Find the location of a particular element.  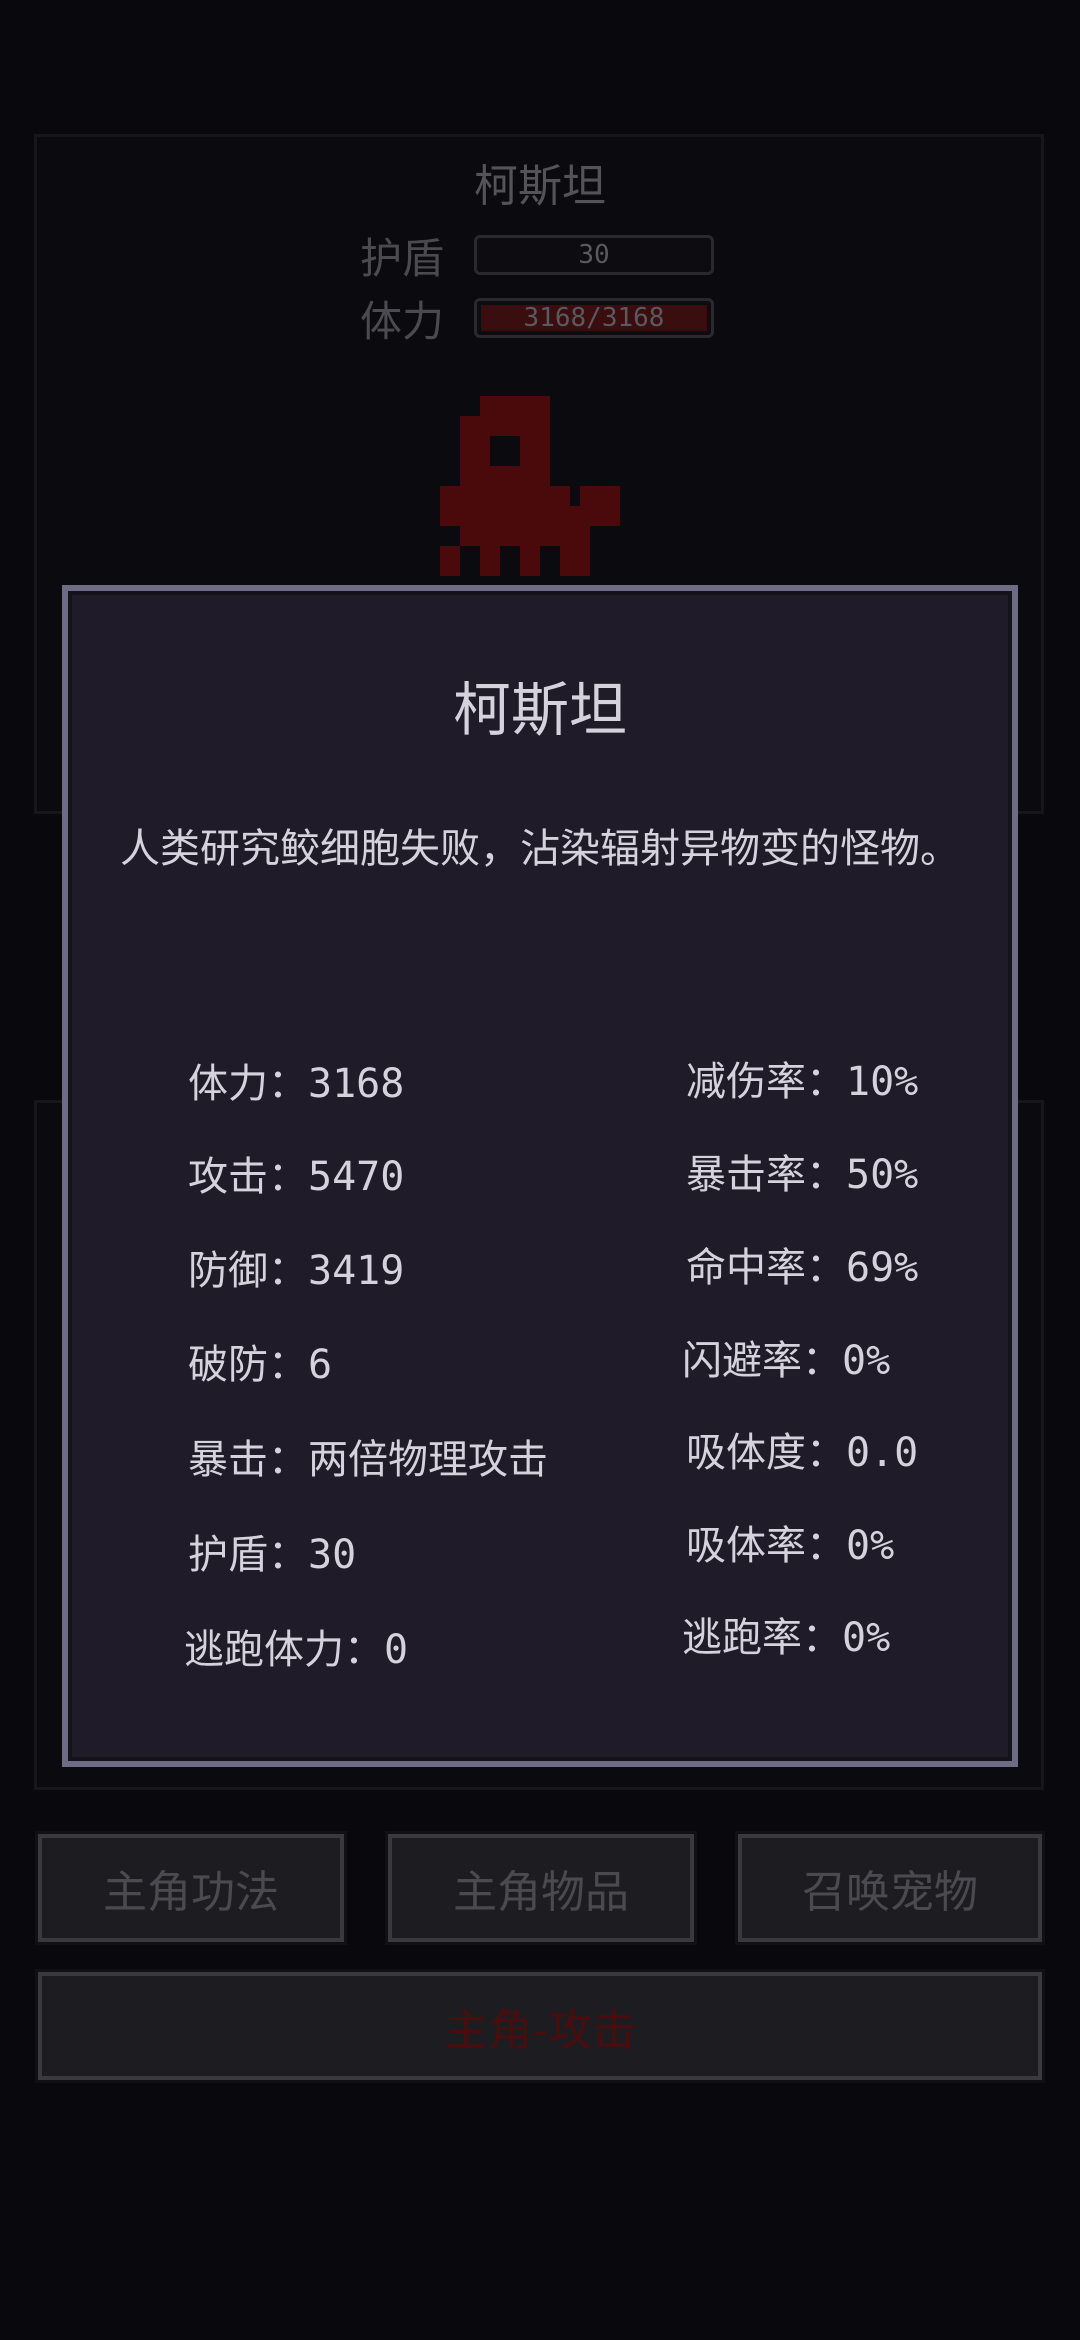

enemy-hp-bar: 3168/3168 is located at coordinates (594, 318).